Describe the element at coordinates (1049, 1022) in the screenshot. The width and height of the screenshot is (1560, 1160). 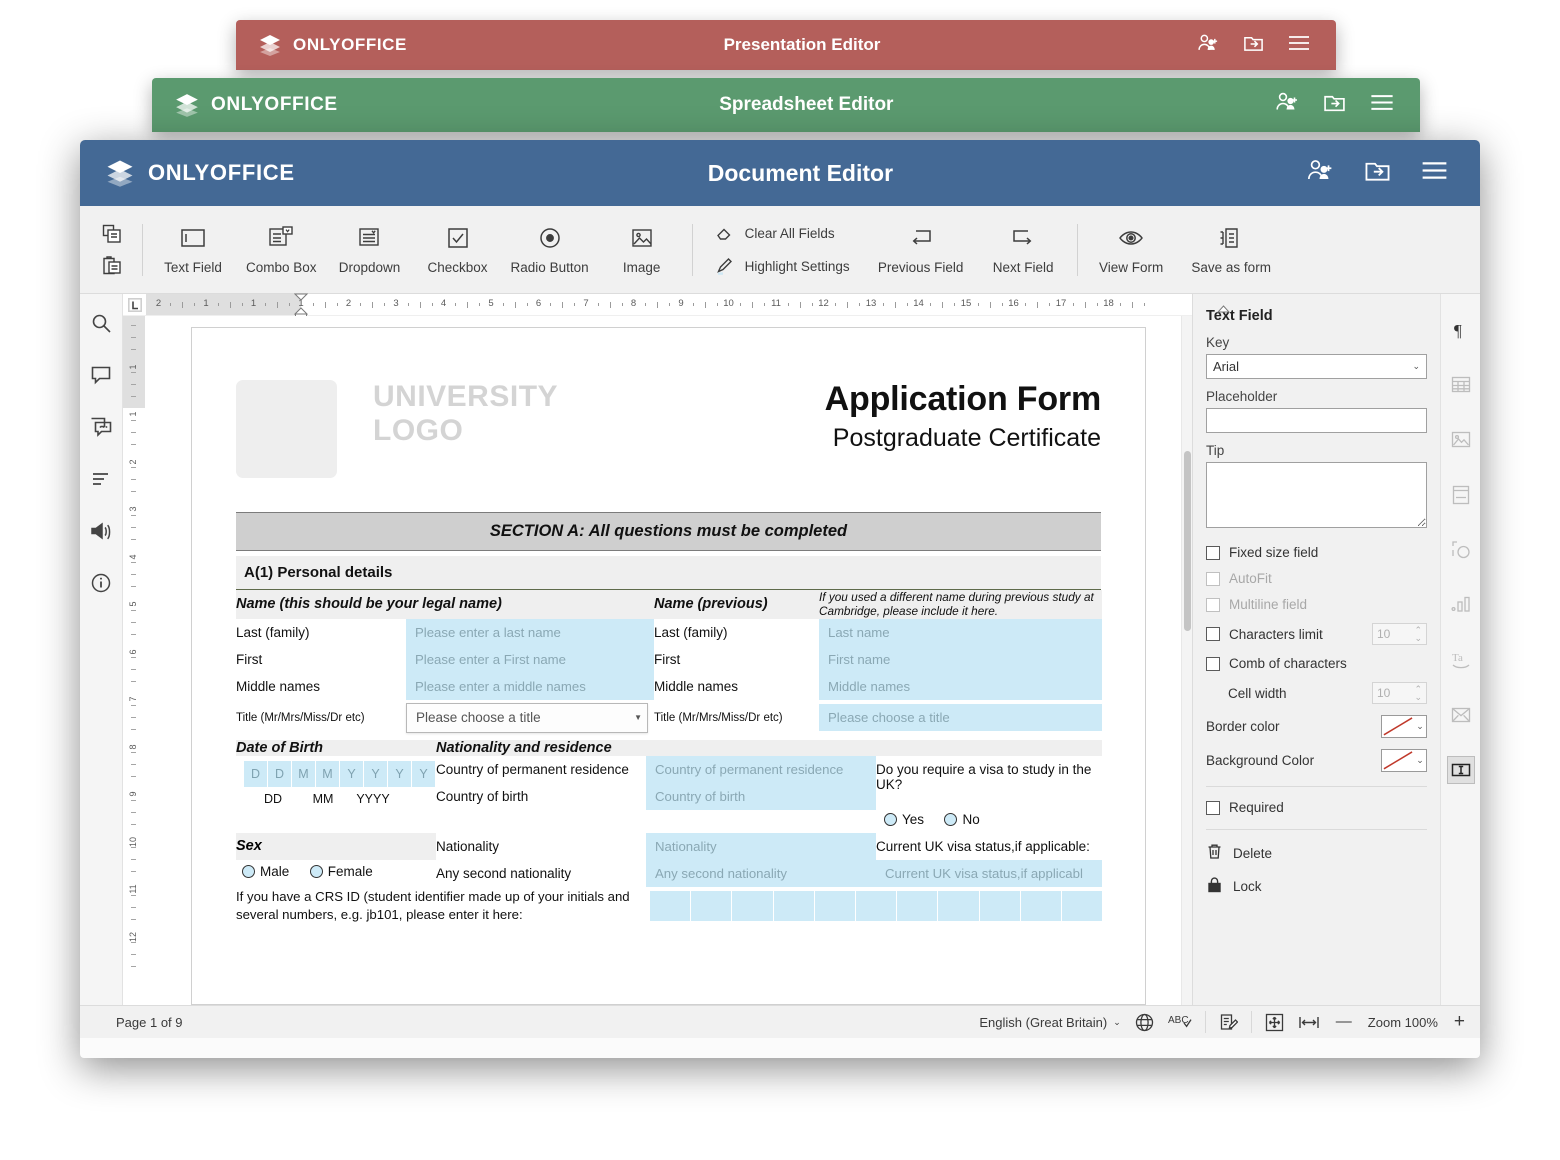
I see `document-language: English (Great Britain) ⌄` at that location.